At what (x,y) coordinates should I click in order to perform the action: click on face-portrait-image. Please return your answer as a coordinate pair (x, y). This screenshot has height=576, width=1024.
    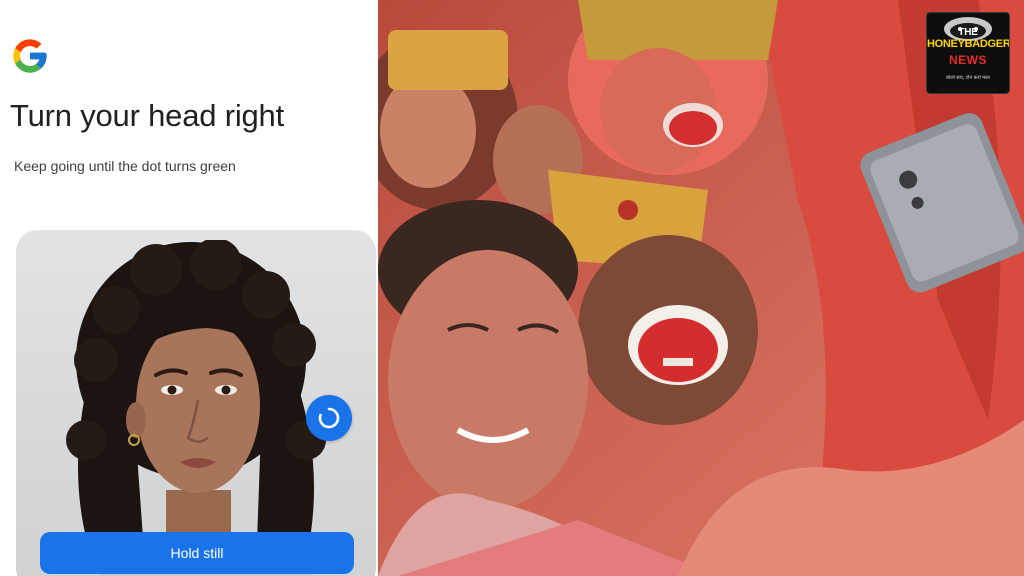
    Looking at the image, I should click on (196, 408).